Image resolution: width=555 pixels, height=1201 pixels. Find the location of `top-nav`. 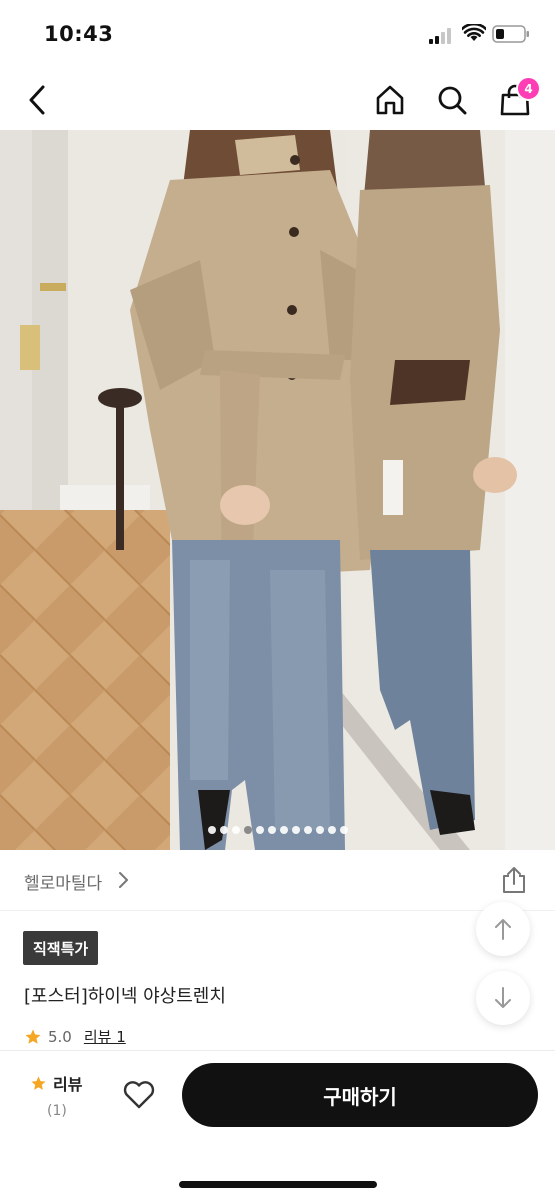

top-nav is located at coordinates (277, 100).